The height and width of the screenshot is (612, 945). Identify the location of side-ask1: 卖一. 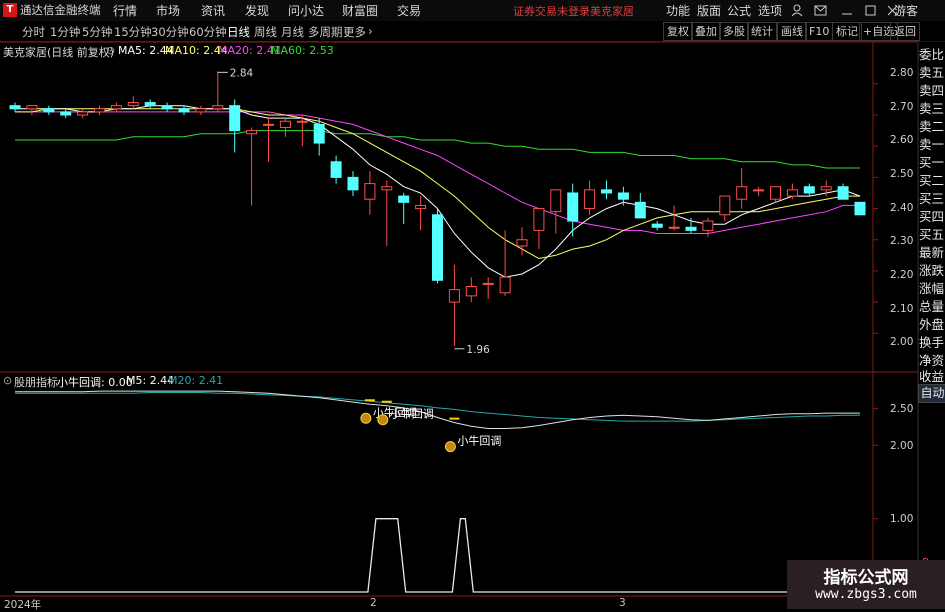
(931, 144).